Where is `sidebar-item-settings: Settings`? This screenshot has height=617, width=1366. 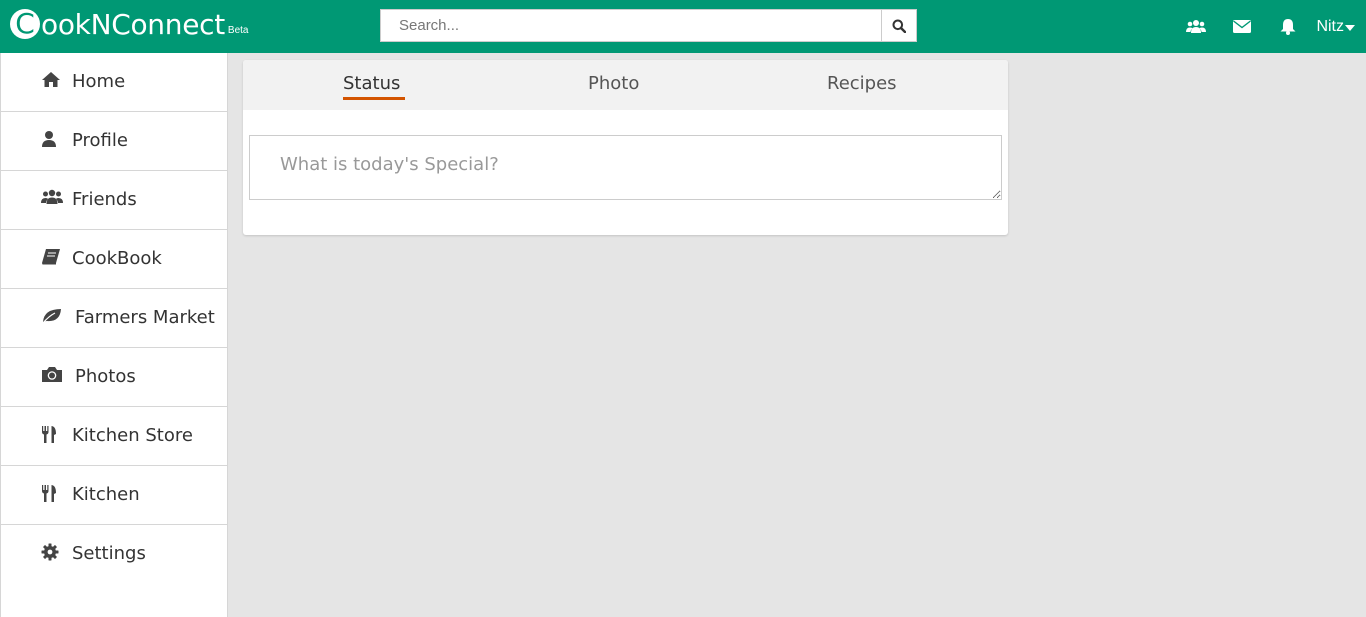
sidebar-item-settings: Settings is located at coordinates (114, 554).